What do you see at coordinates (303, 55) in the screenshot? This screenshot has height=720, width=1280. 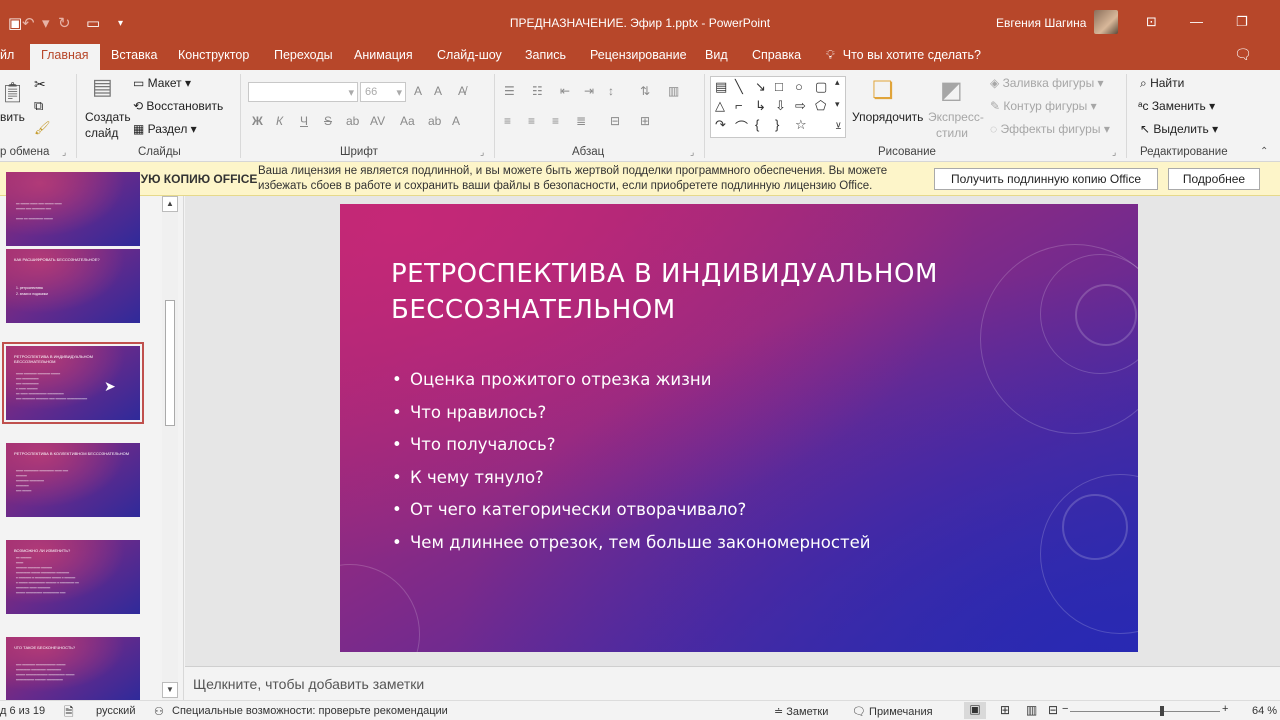 I see `tab-transitions: Переходы` at bounding box center [303, 55].